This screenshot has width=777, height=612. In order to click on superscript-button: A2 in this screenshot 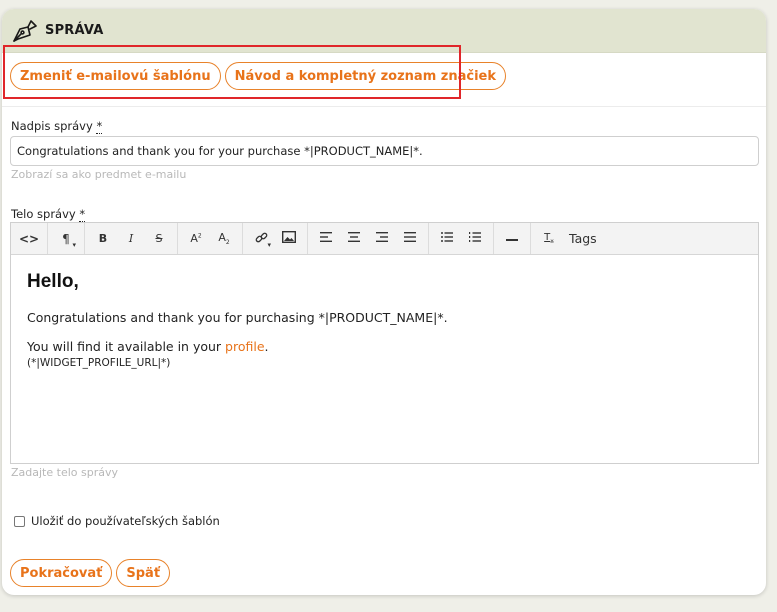, I will do `click(196, 239)`.